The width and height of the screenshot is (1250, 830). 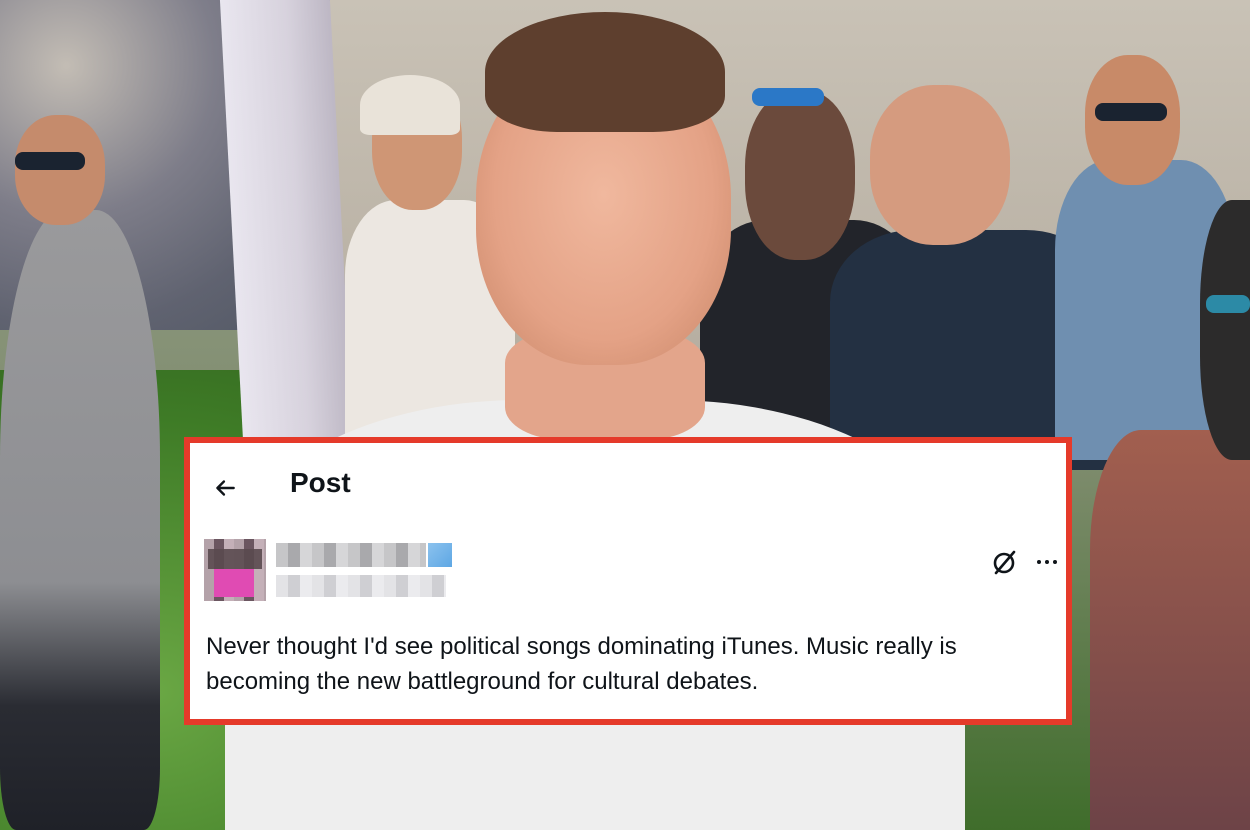 I want to click on avatar-blur-accent, so click(x=234, y=583).